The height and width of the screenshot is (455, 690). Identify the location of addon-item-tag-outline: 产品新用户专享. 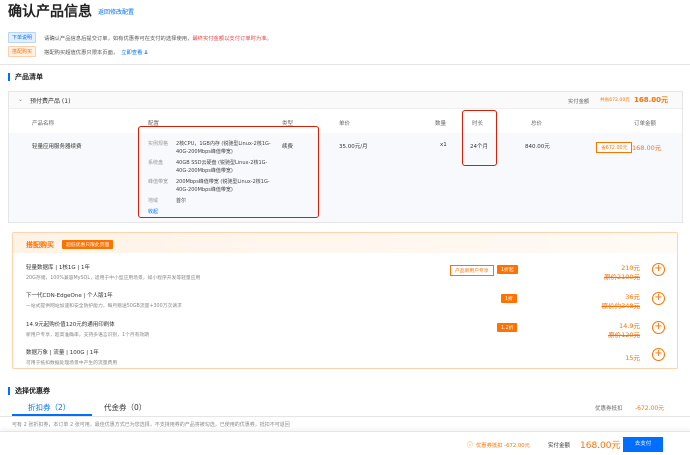
(472, 270).